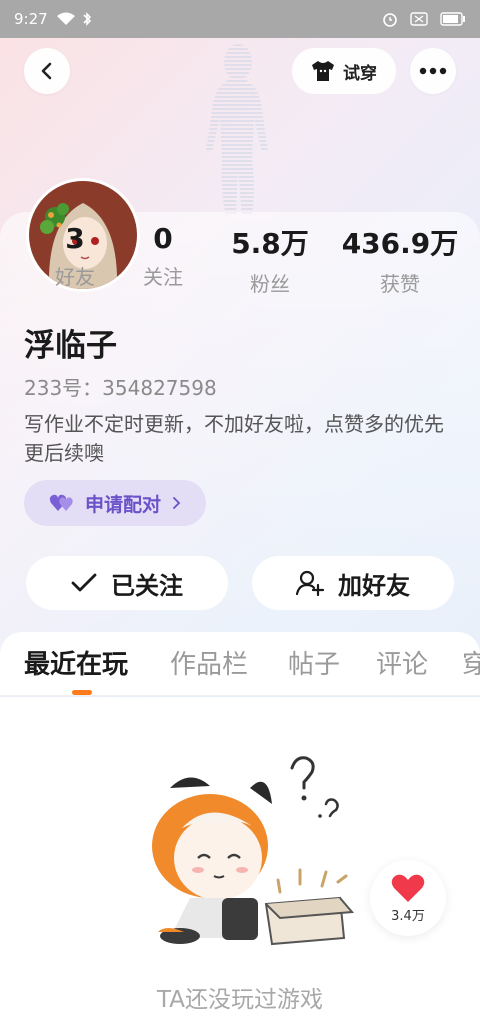 This screenshot has height=1016, width=480. What do you see at coordinates (237, 130) in the screenshot?
I see `avatar-figure-silhouette` at bounding box center [237, 130].